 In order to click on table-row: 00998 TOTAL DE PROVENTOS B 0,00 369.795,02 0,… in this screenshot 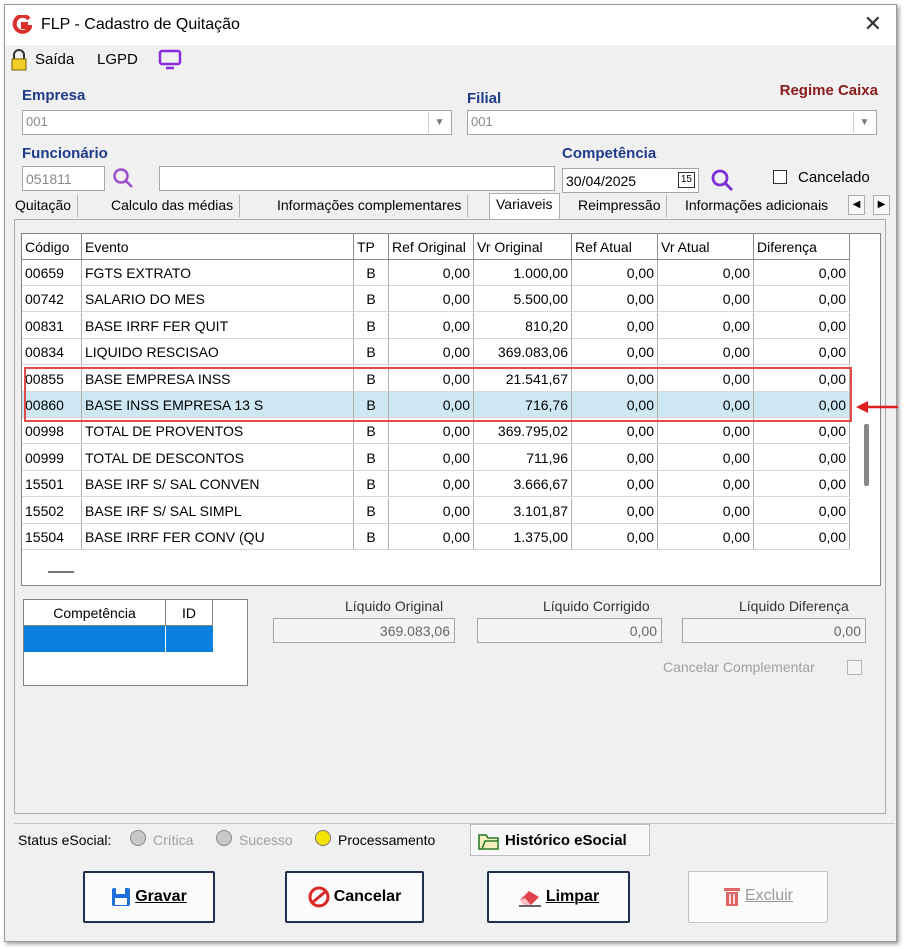, I will do `click(451, 431)`.